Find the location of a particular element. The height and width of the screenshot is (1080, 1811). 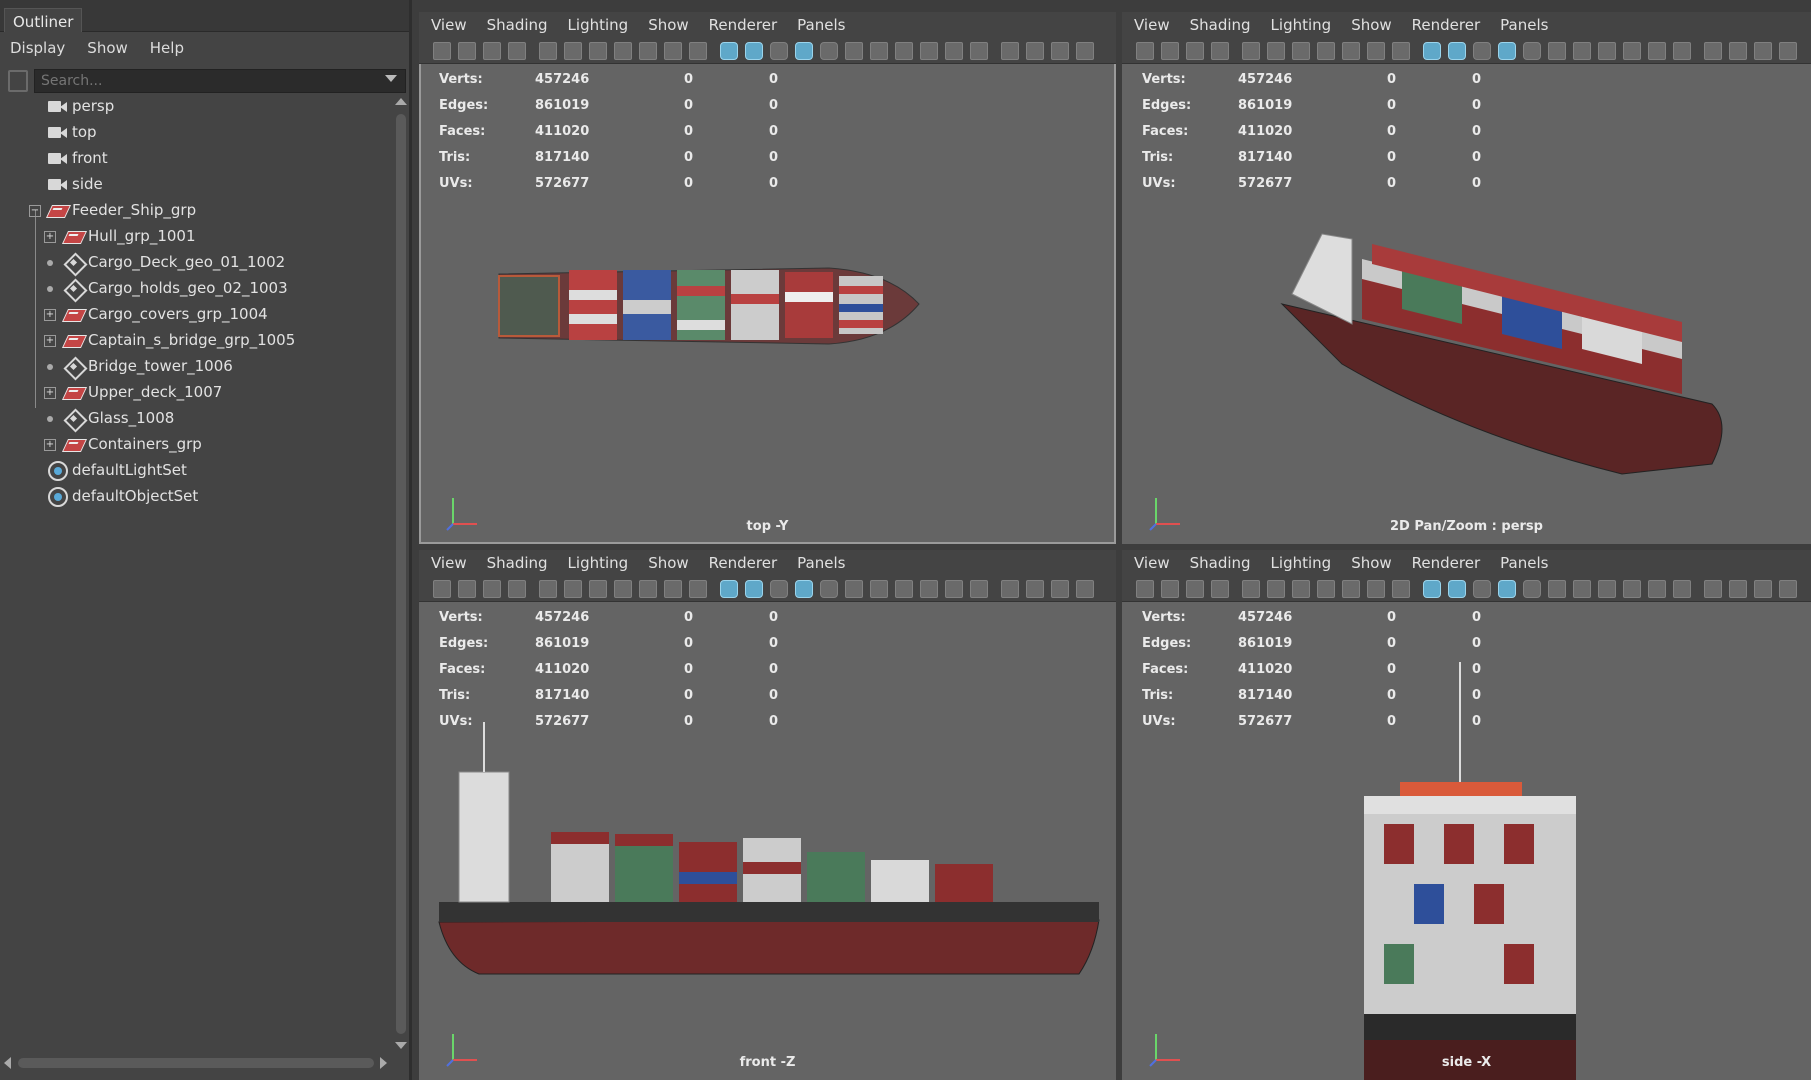

outliner-vertical-scrollbar is located at coordinates (401, 574).